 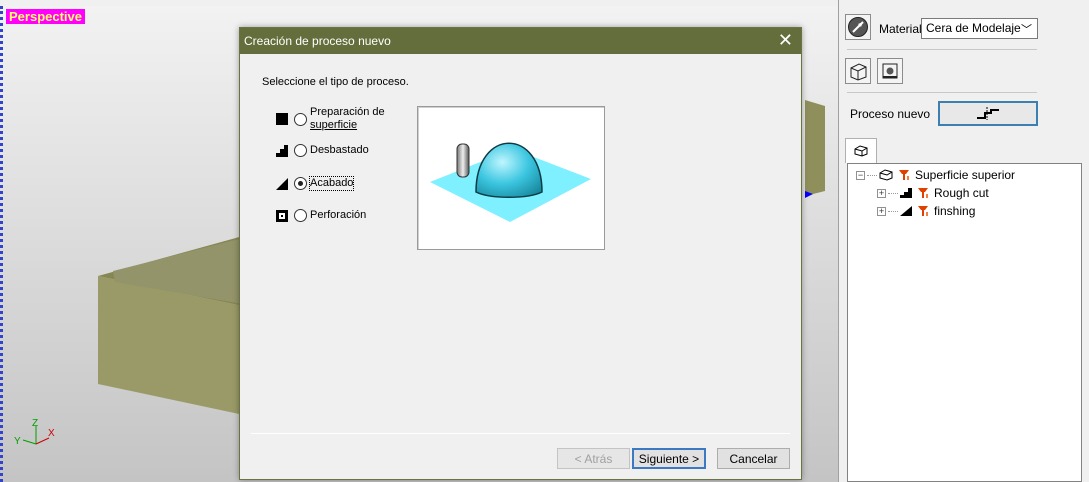 I want to click on radio-perforacion, so click(x=300, y=215).